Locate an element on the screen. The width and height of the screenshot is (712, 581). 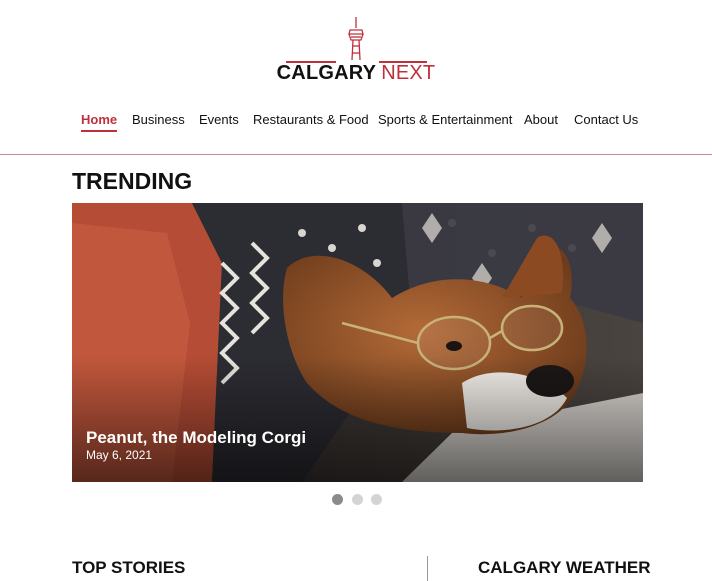
logo-word-next: NEXT is located at coordinates (408, 73).